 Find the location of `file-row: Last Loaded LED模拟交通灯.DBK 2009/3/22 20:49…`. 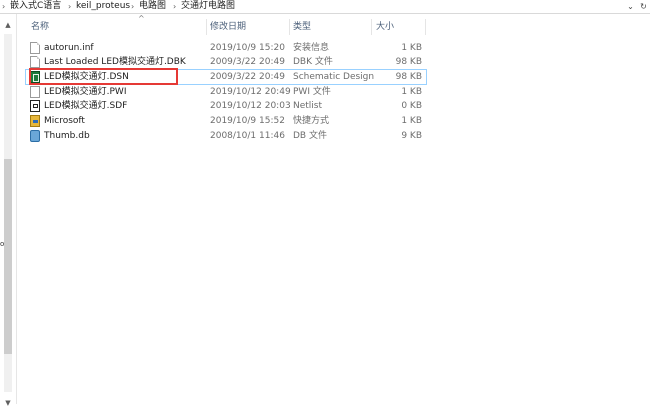

file-row: Last Loaded LED模拟交通灯.DBK 2009/3/22 20:49… is located at coordinates (226, 62).